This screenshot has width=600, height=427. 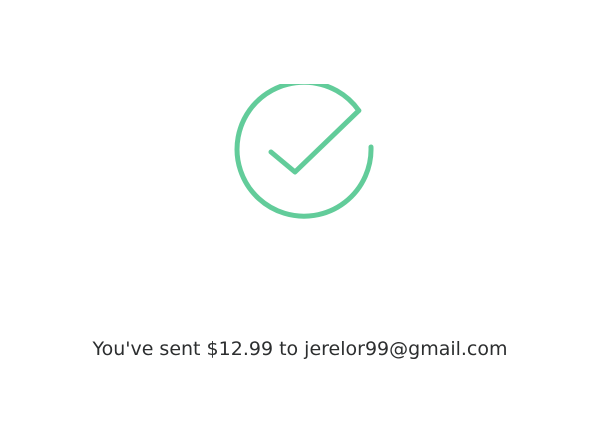 I want to click on checkmark-circle-icon, so click(x=306, y=156).